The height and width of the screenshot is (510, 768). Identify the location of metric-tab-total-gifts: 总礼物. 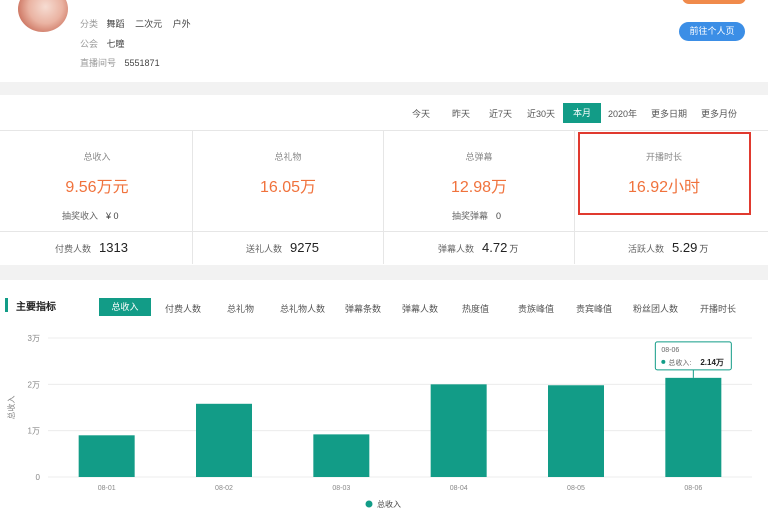
(240, 308).